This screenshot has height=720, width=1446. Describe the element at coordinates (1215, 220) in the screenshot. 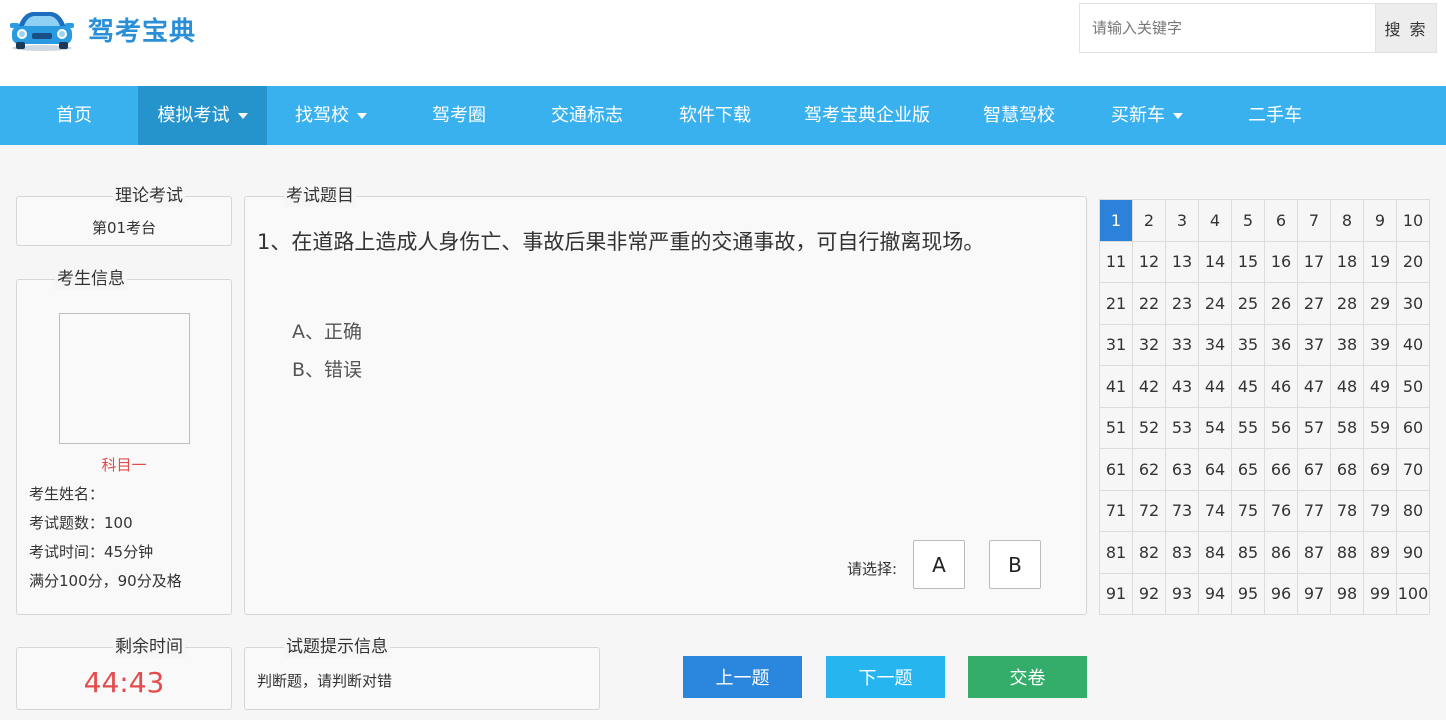

I see `question-number-cell: 4` at that location.